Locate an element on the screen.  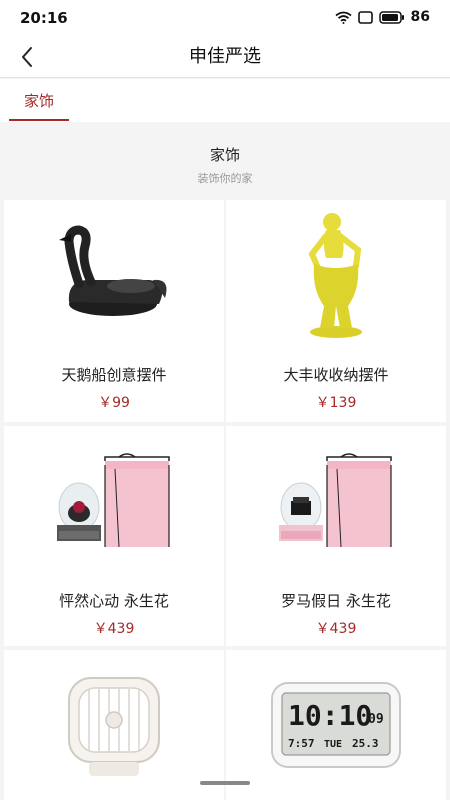
yellow-figurine-icon is located at coordinates (335, 275).